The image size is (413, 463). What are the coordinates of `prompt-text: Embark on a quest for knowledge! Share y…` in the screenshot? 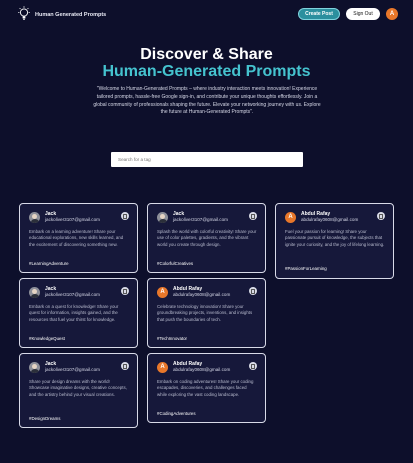 It's located at (74, 313).